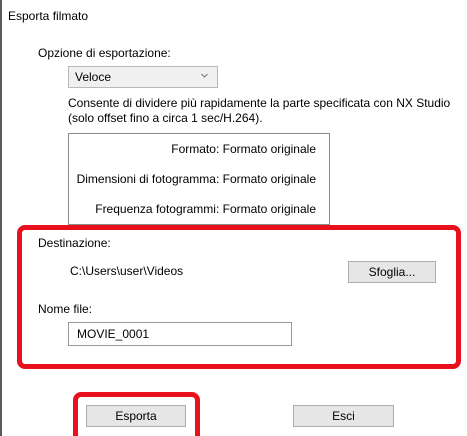 The width and height of the screenshot is (467, 436). What do you see at coordinates (343, 416) in the screenshot?
I see `exit-button: Esci` at bounding box center [343, 416].